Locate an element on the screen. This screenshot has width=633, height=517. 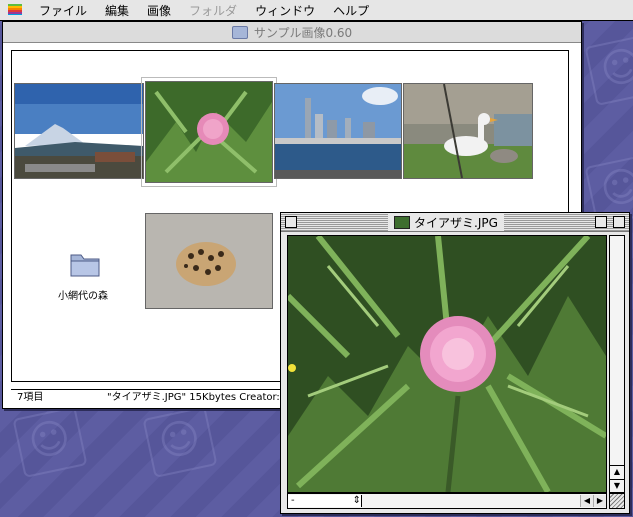
zoom-value: - is located at coordinates (293, 500).